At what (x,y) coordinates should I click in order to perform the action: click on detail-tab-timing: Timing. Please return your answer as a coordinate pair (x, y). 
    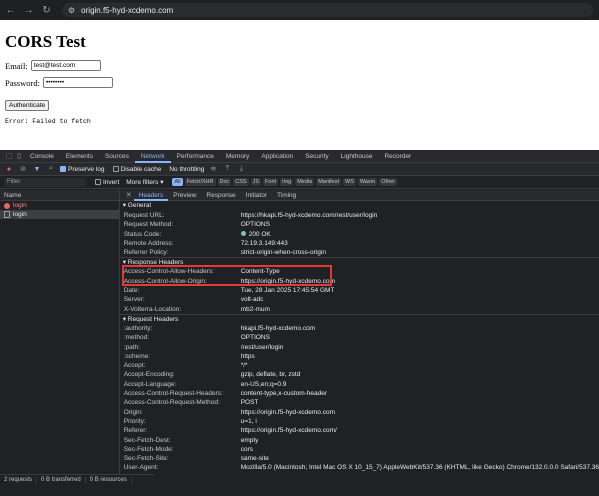
    Looking at the image, I should click on (286, 195).